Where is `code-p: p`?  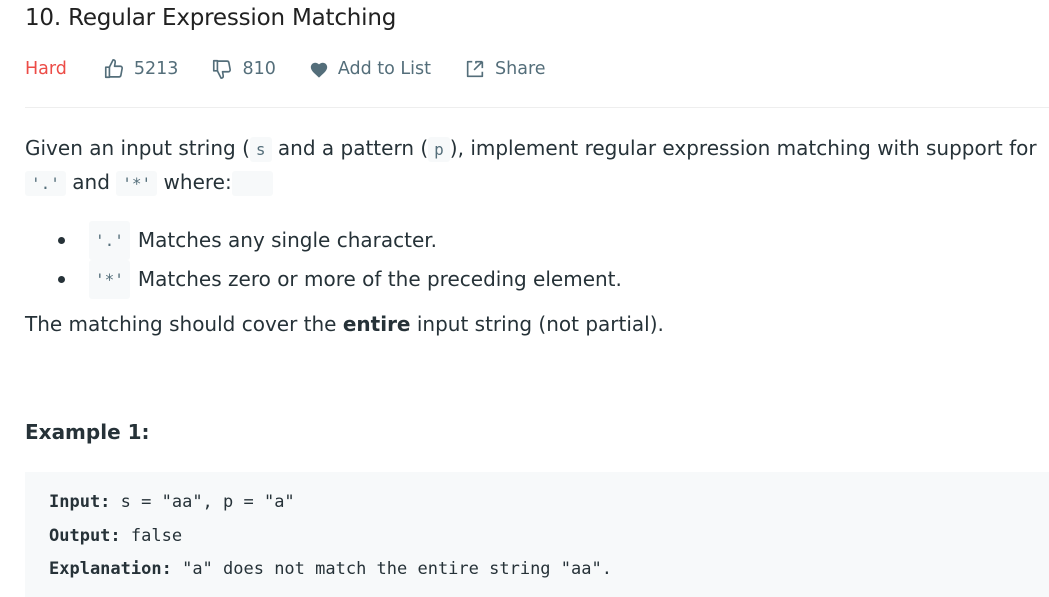
code-p: p is located at coordinates (439, 149).